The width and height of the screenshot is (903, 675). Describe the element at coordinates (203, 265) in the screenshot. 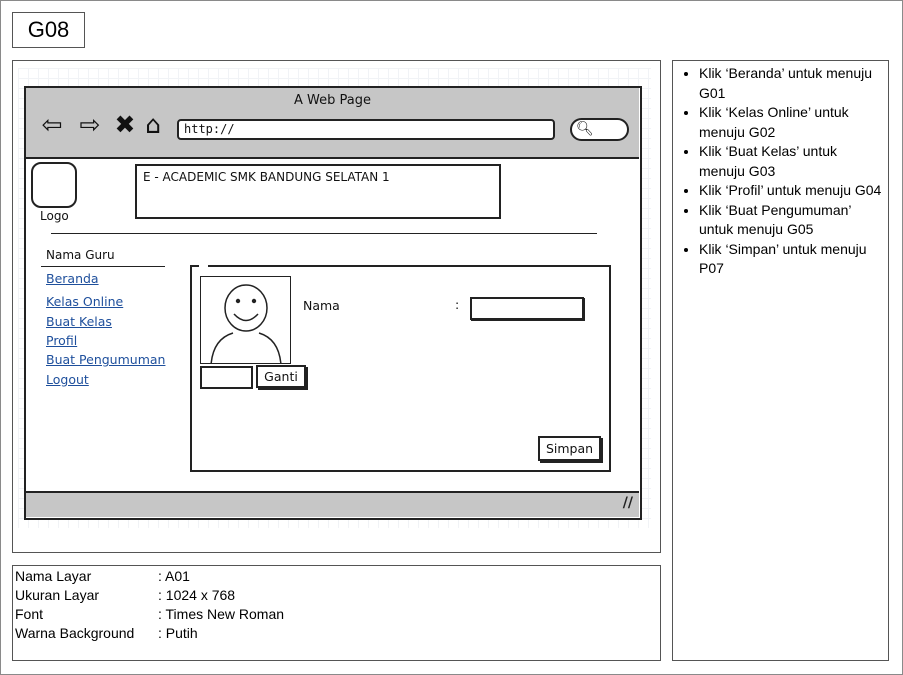

I see `content-box-notch` at that location.